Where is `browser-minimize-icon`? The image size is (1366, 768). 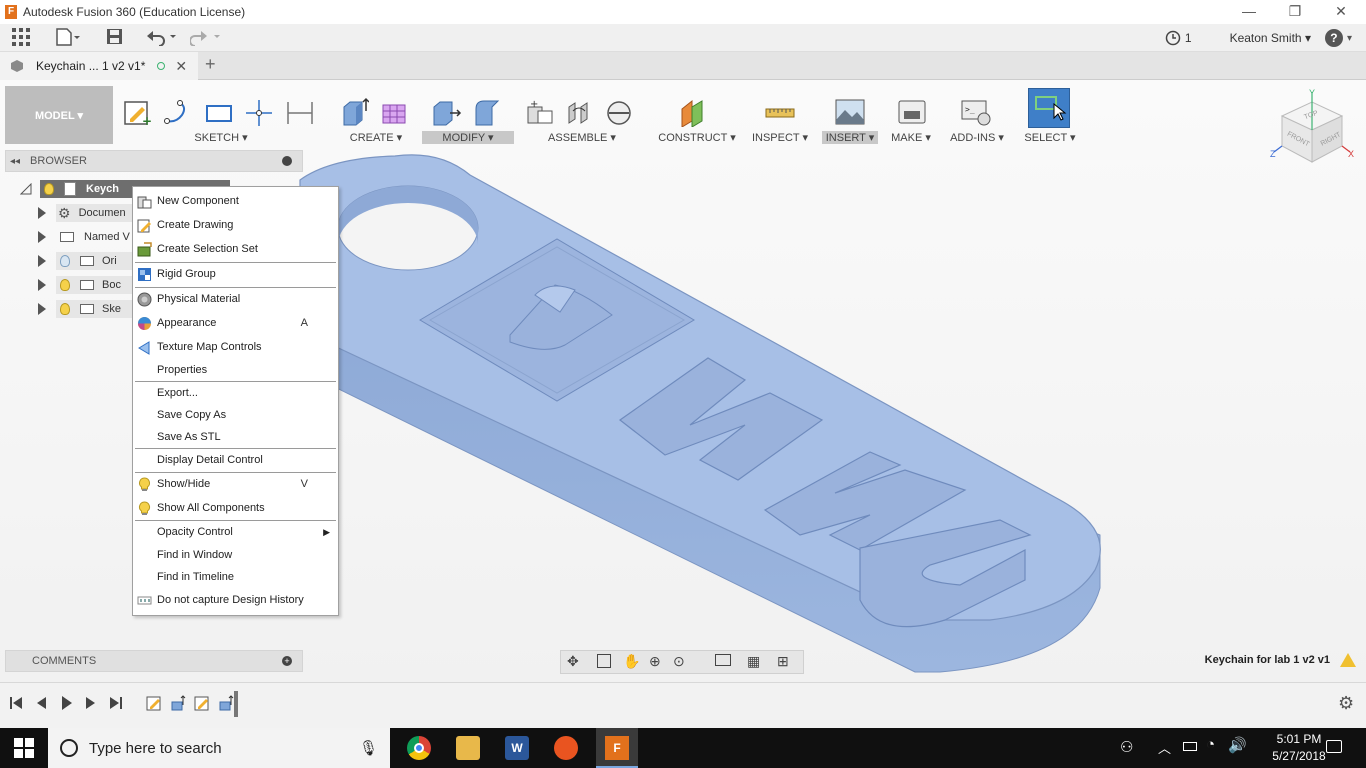
browser-minimize-icon is located at coordinates (287, 161).